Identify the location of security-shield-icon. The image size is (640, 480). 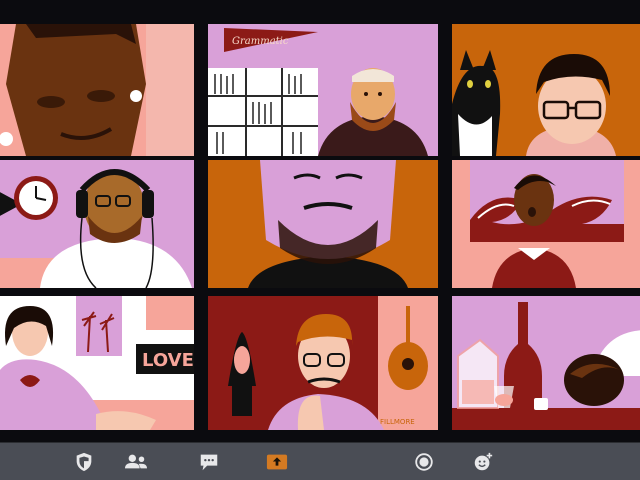
(84, 462).